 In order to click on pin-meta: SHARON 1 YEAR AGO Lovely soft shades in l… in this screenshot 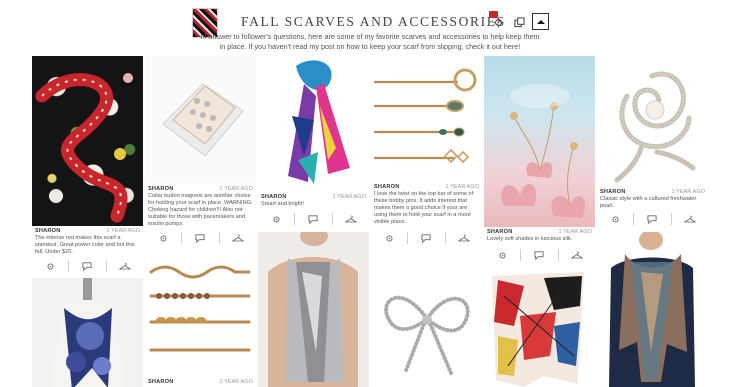, I will do `click(539, 236)`.